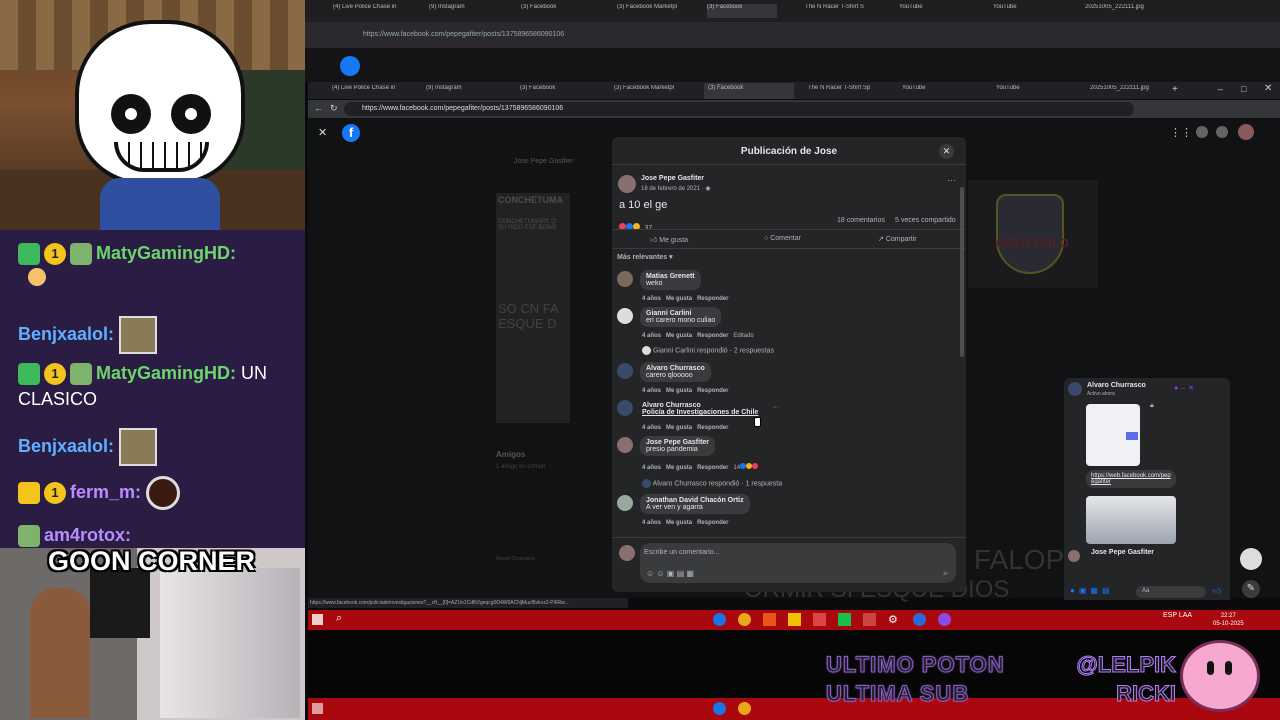 Image resolution: width=1280 pixels, height=720 pixels. I want to click on shared-link: https://web.facebook.com/pepegafiter, so click(1131, 479).